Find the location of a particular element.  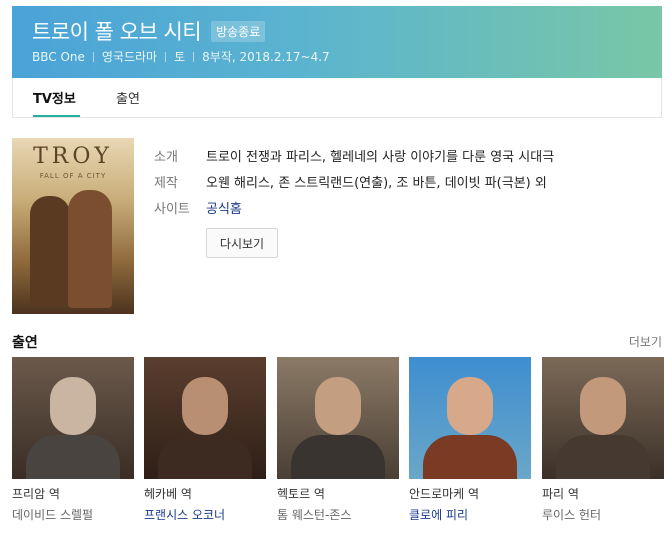

official-site-link: 공식홈 is located at coordinates (224, 207).